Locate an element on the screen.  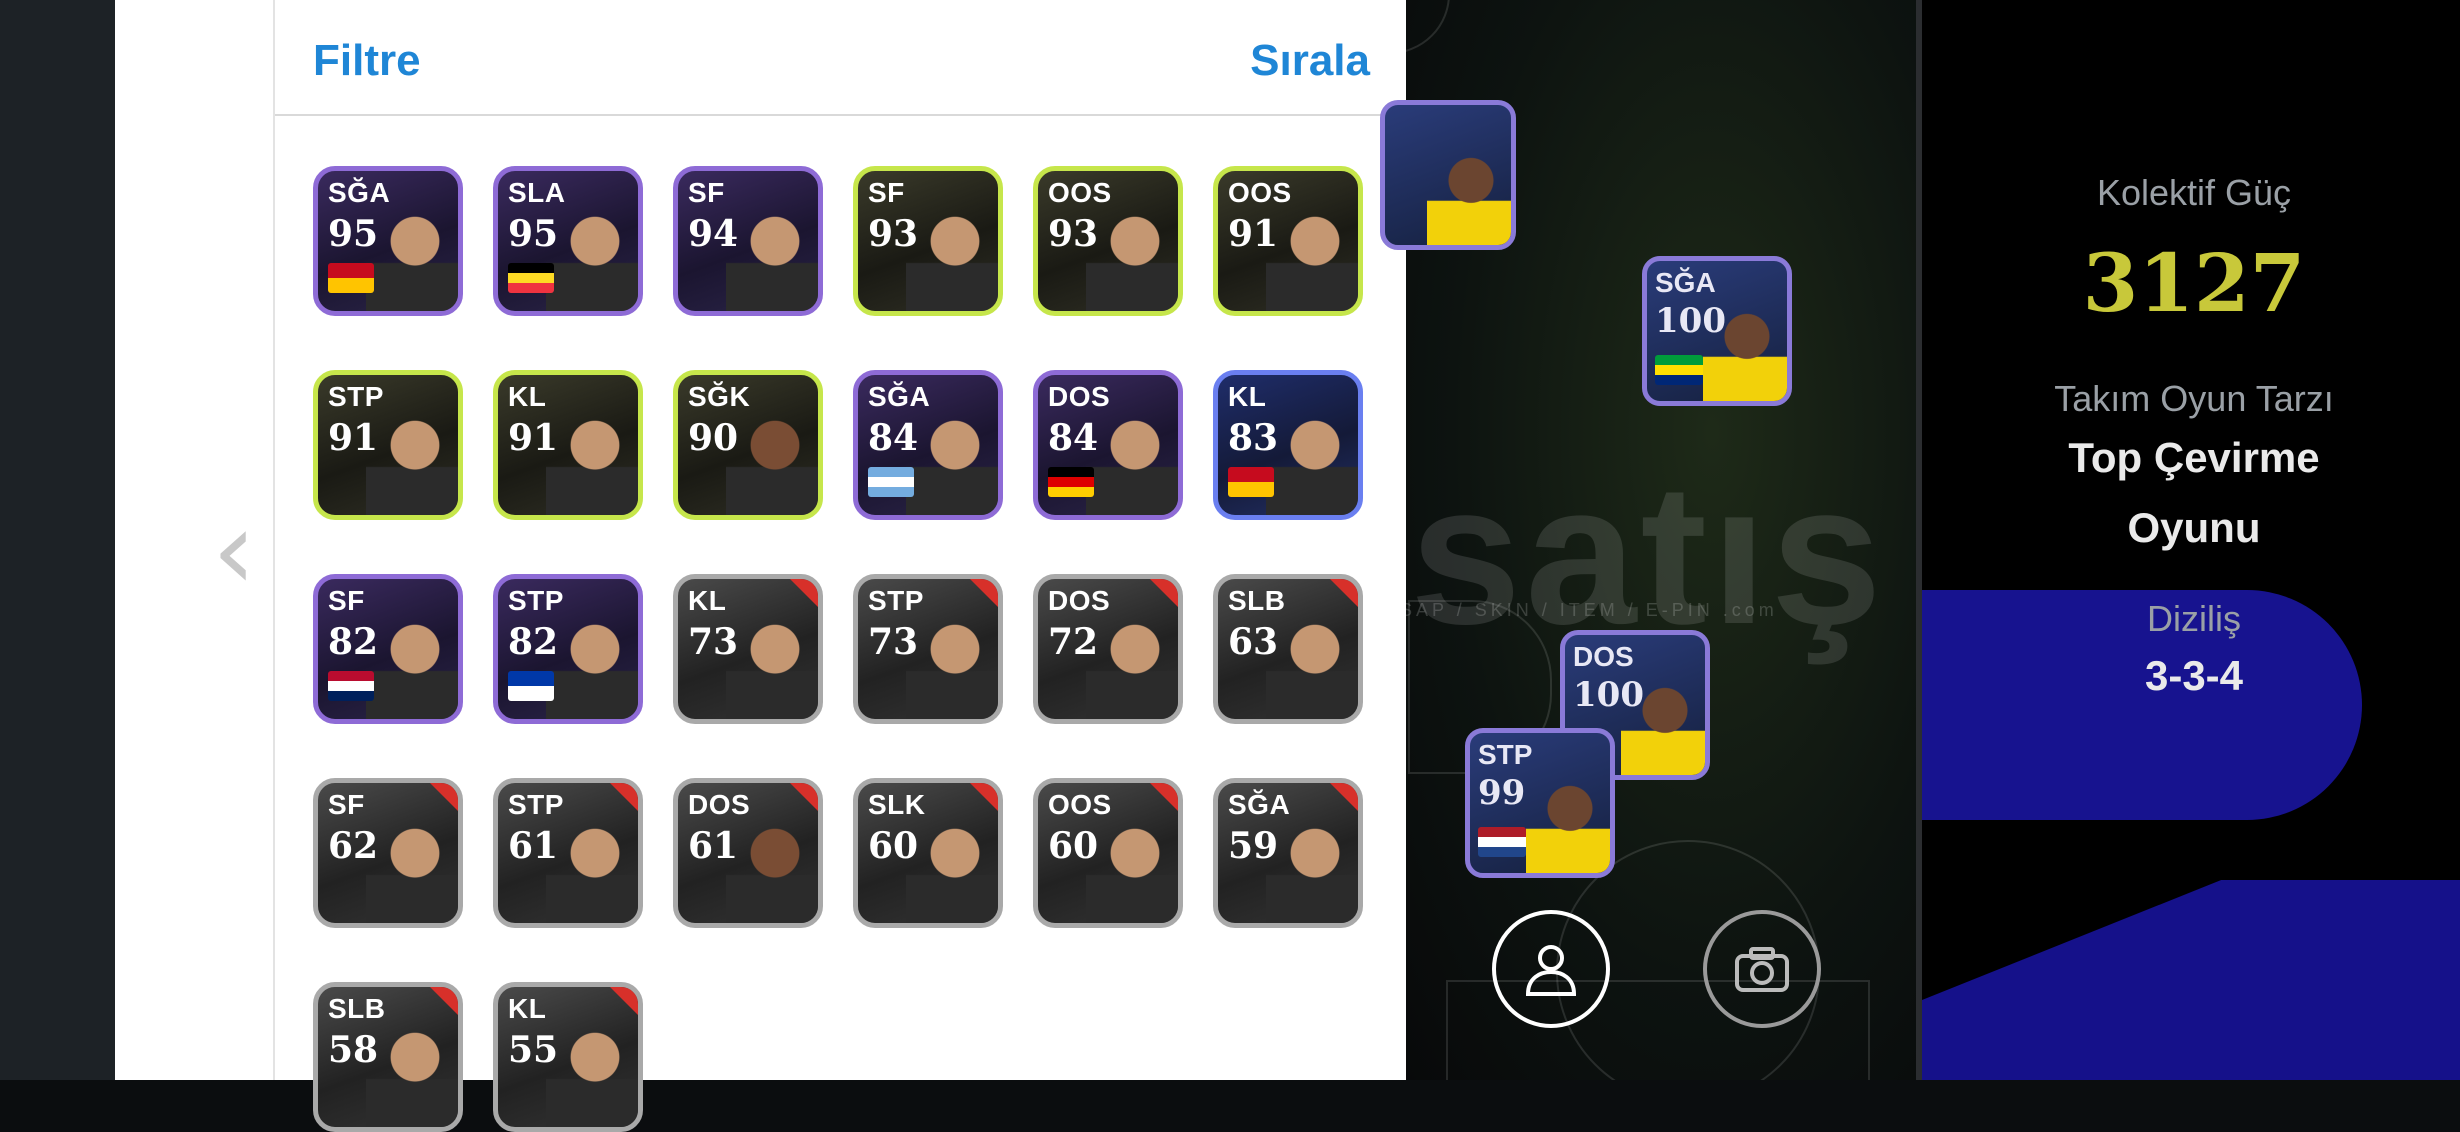
player-card: SLA 95 is located at coordinates (568, 241).